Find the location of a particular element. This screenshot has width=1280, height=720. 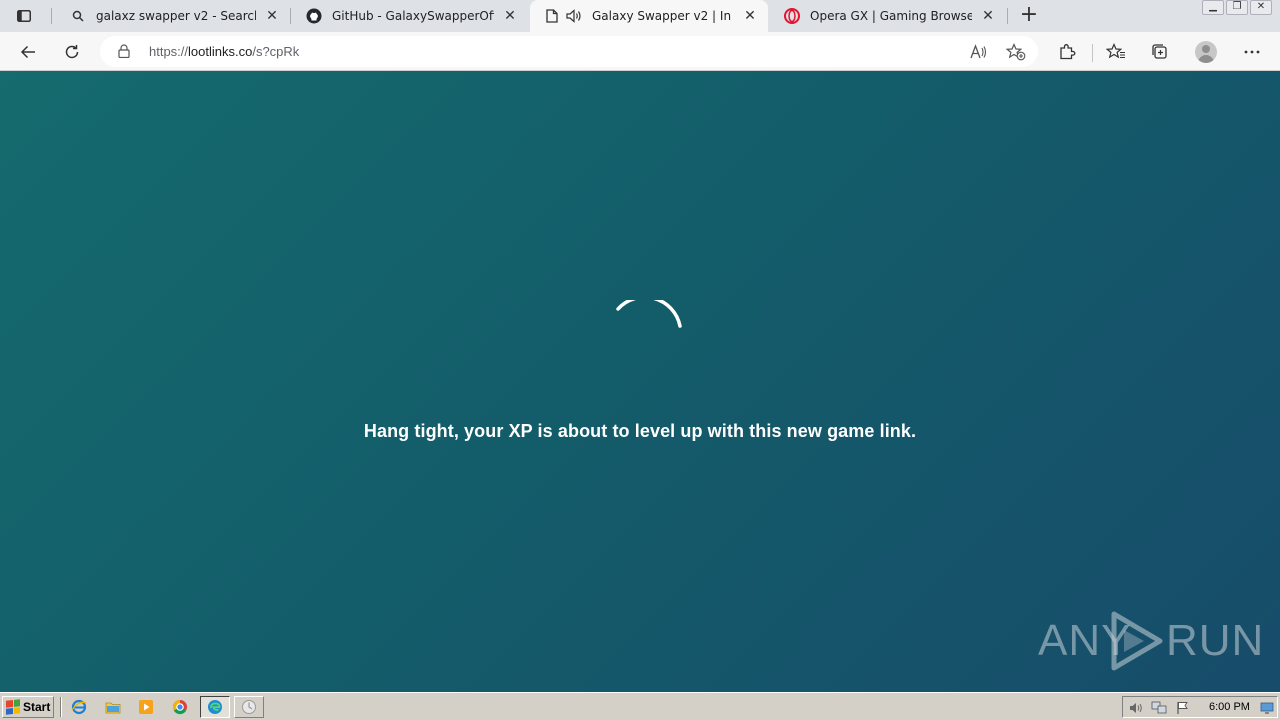

action-center-flag-icon is located at coordinates (1183, 708).